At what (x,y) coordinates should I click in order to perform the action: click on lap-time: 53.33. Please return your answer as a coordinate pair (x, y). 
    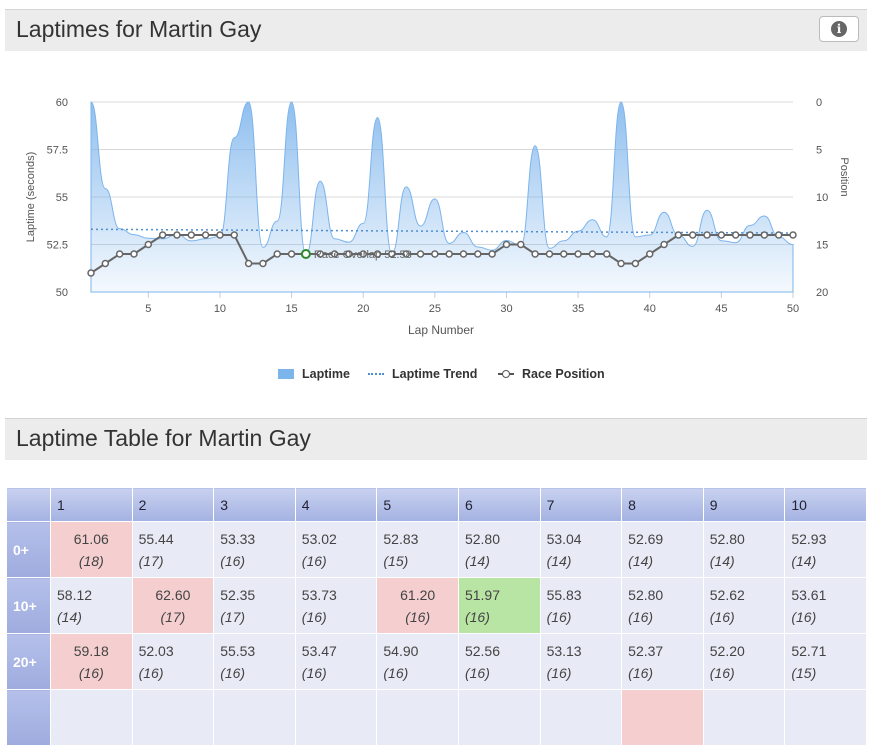
    Looking at the image, I should click on (238, 538).